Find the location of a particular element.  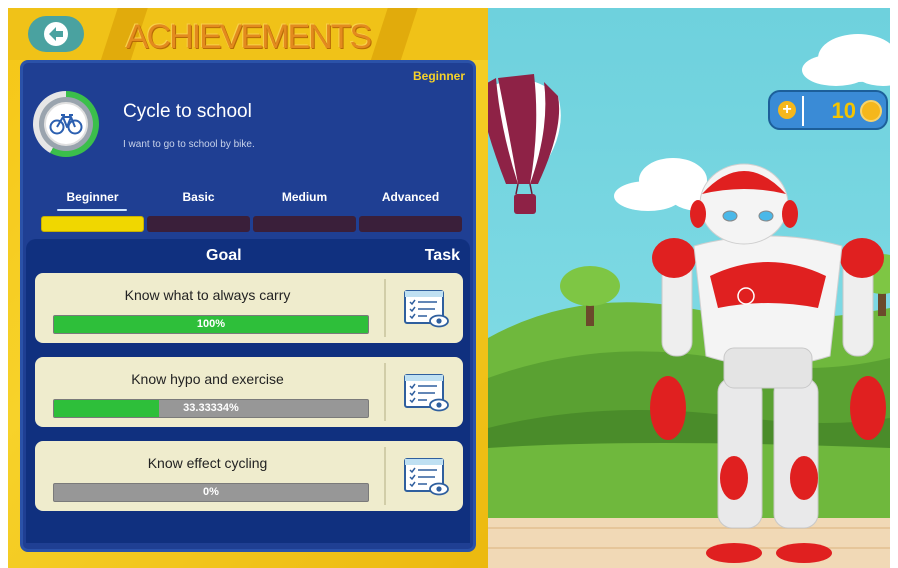

goal-label: Know hypo and exercise is located at coordinates (207, 379).